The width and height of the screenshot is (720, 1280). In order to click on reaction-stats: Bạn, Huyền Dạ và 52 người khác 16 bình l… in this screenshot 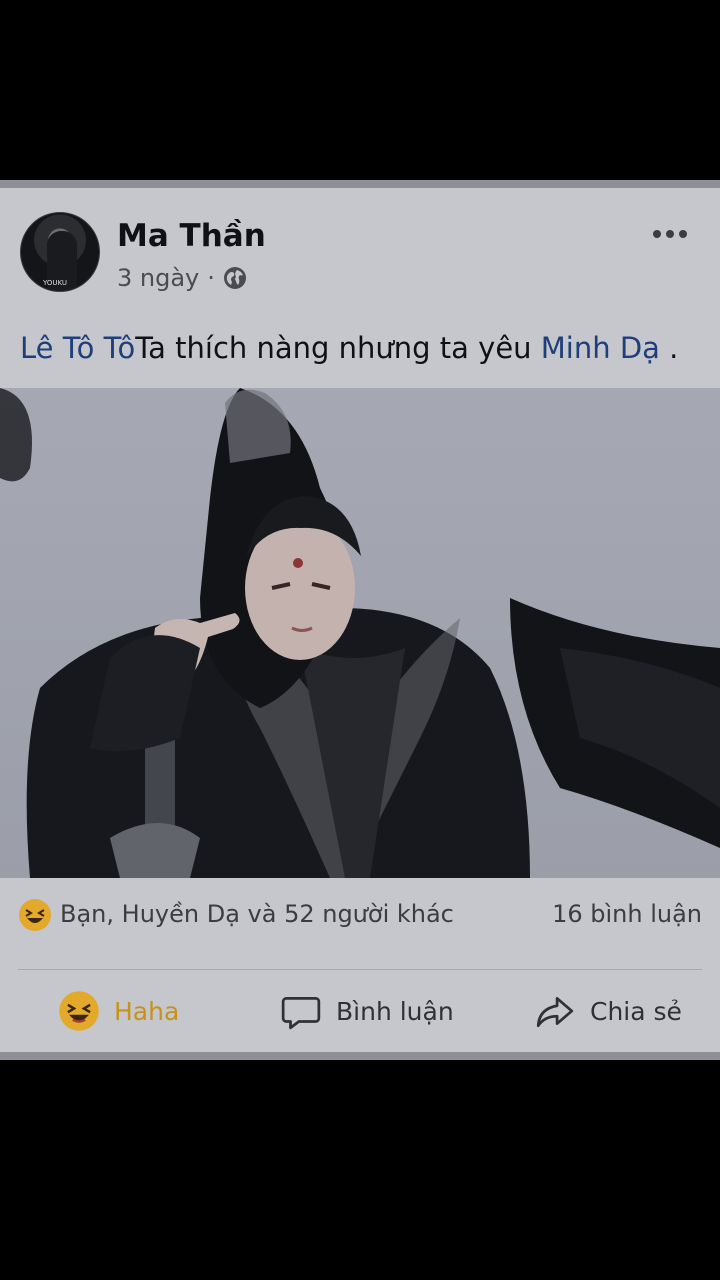, I will do `click(360, 924)`.